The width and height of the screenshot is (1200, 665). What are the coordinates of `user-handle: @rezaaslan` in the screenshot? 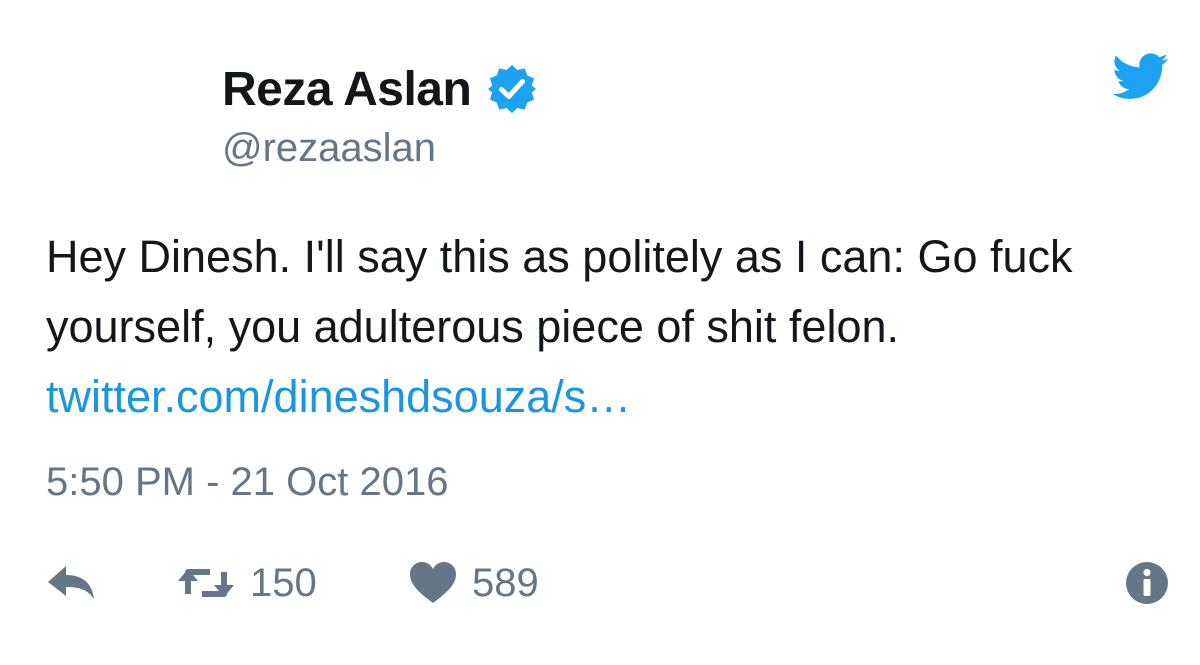 It's located at (380, 148).